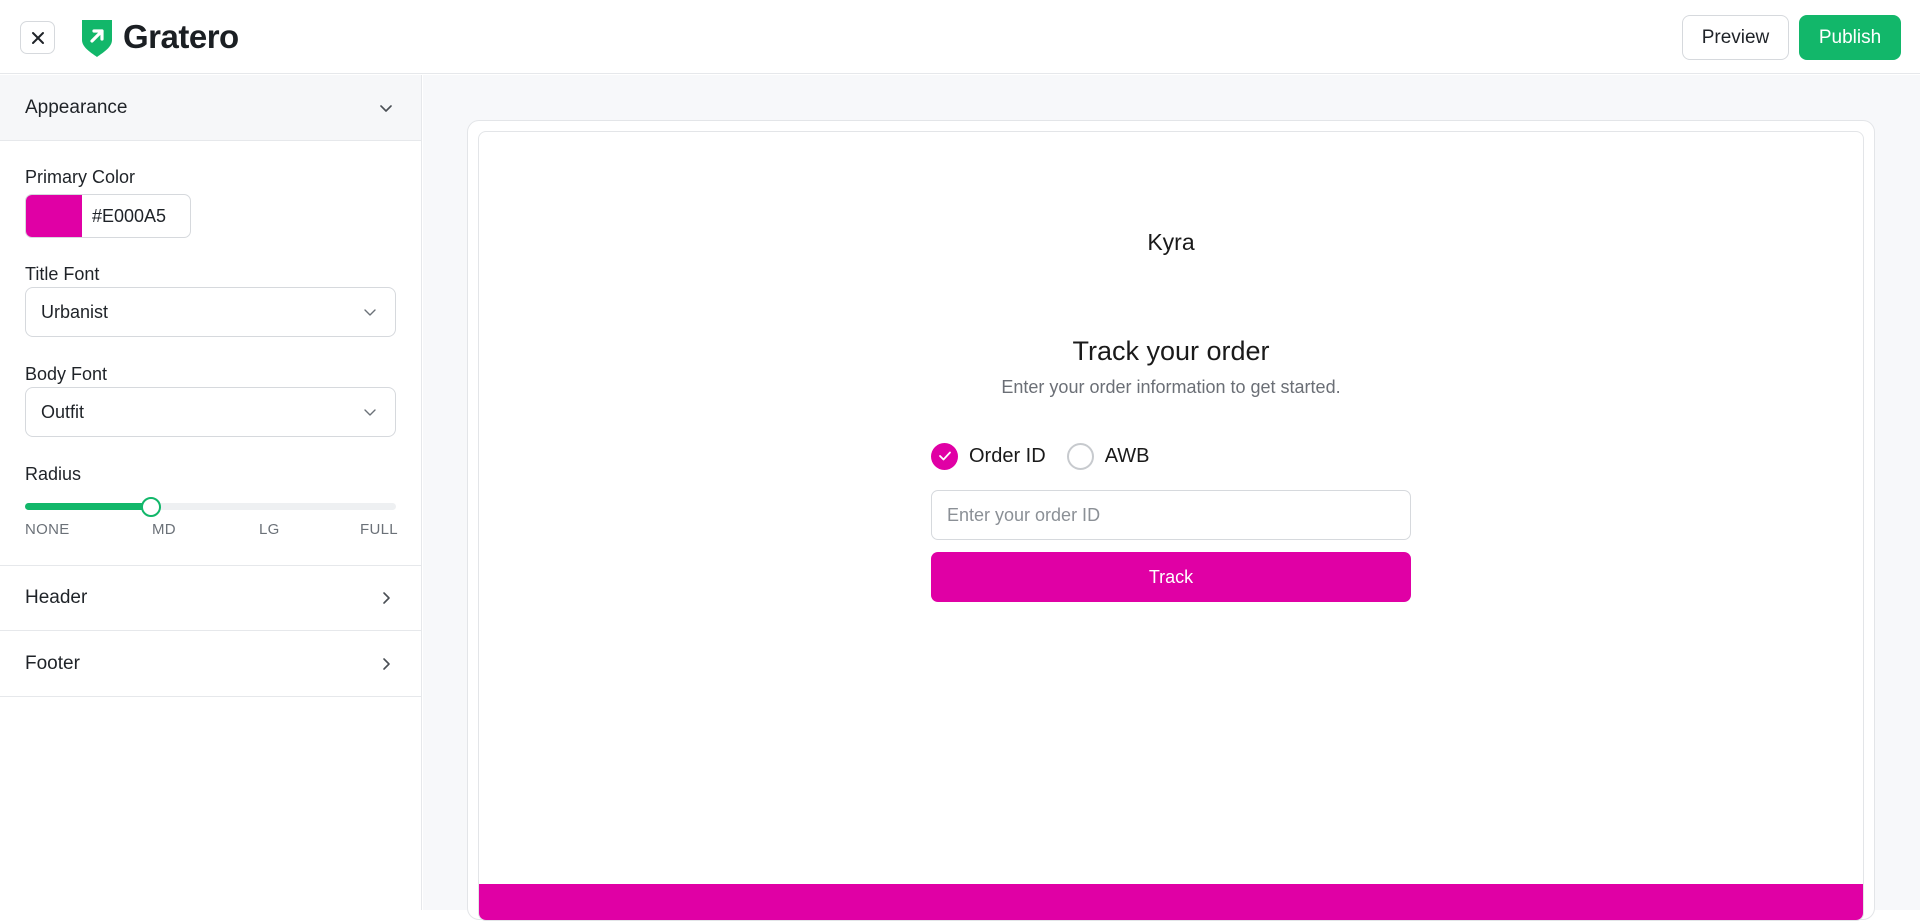  What do you see at coordinates (1171, 577) in the screenshot?
I see `track-button: Track` at bounding box center [1171, 577].